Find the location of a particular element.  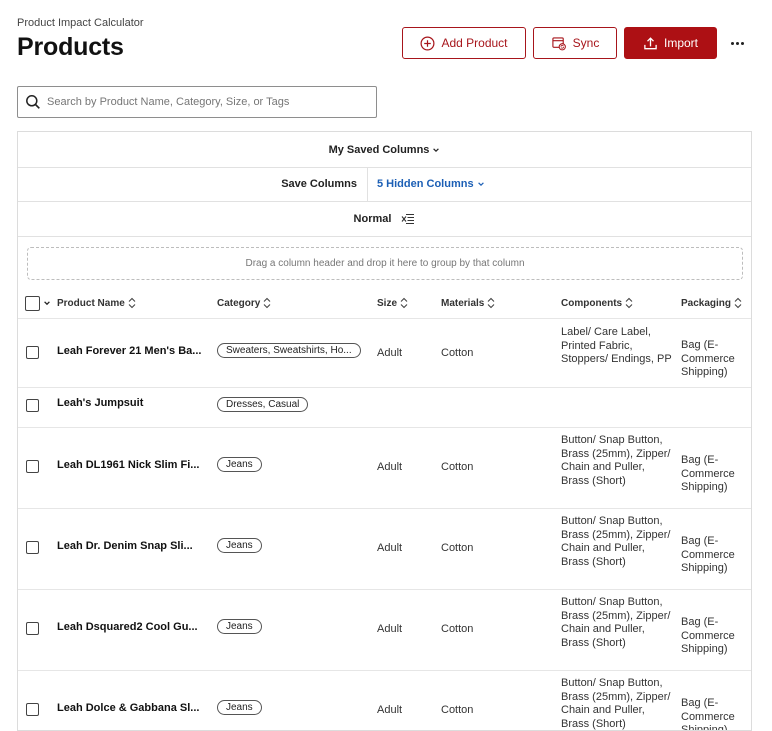

column-header-materials: Materials is located at coordinates (468, 303).